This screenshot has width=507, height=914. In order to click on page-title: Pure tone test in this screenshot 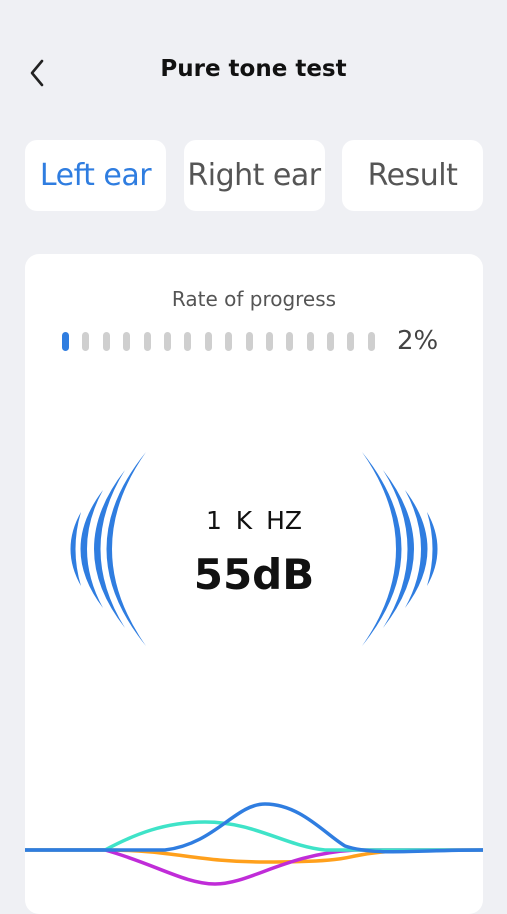, I will do `click(253, 69)`.